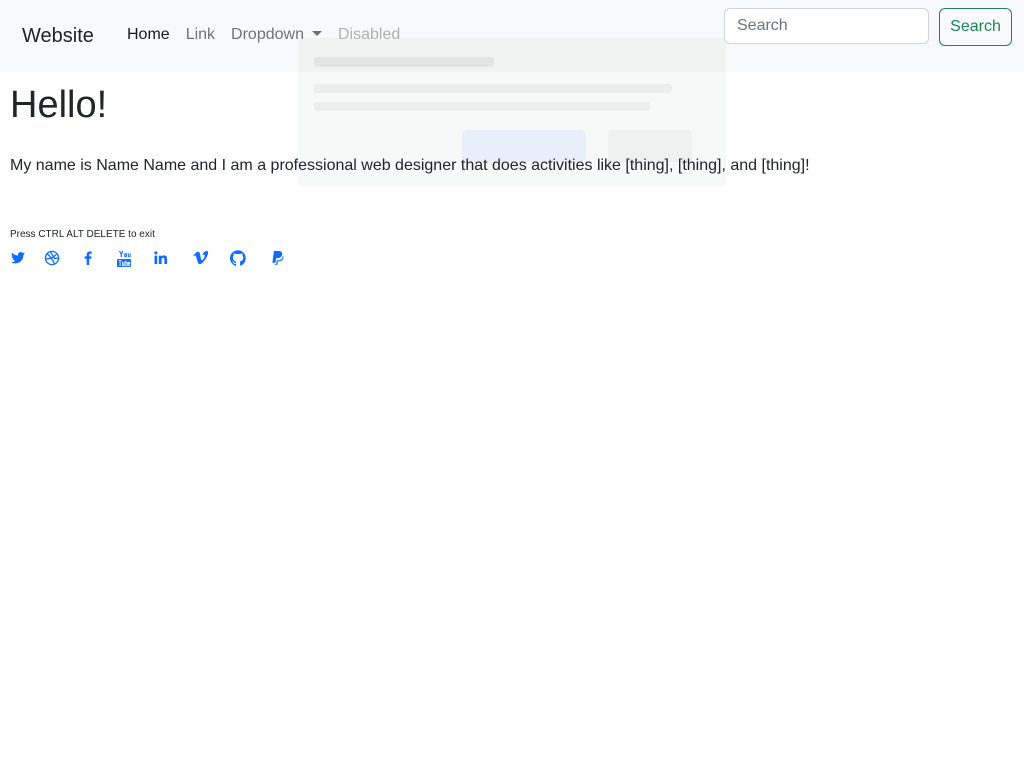 The width and height of the screenshot is (1024, 768). What do you see at coordinates (161, 259) in the screenshot?
I see `linkedin-icon` at bounding box center [161, 259].